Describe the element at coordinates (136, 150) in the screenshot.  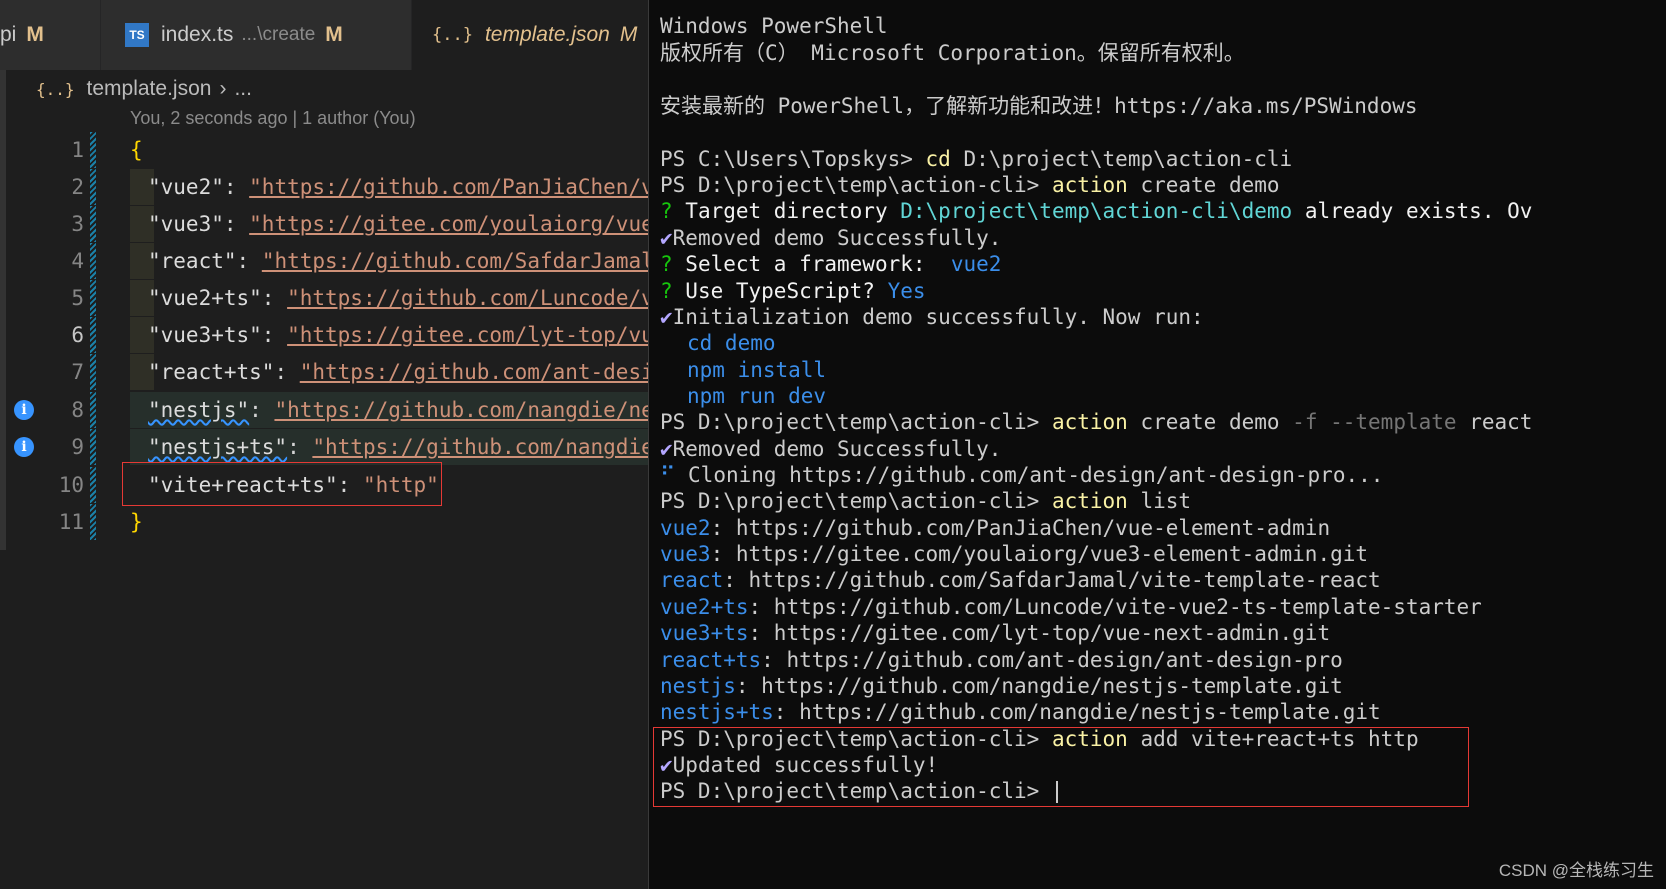
I see `line-text: {` at that location.